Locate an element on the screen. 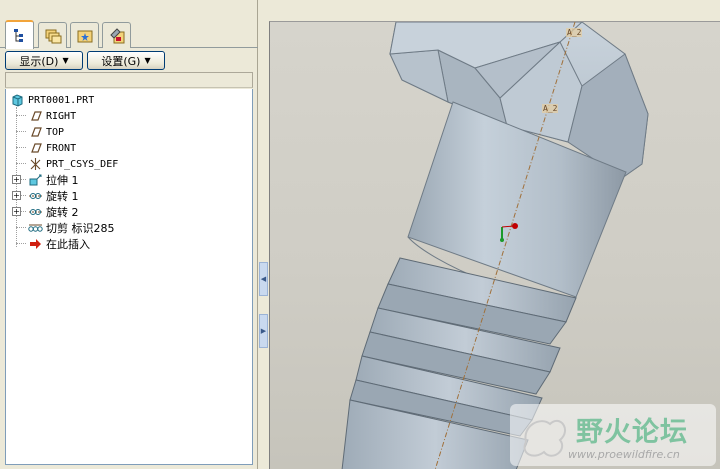 This screenshot has height=469, width=720. connections-icon is located at coordinates (116, 35).